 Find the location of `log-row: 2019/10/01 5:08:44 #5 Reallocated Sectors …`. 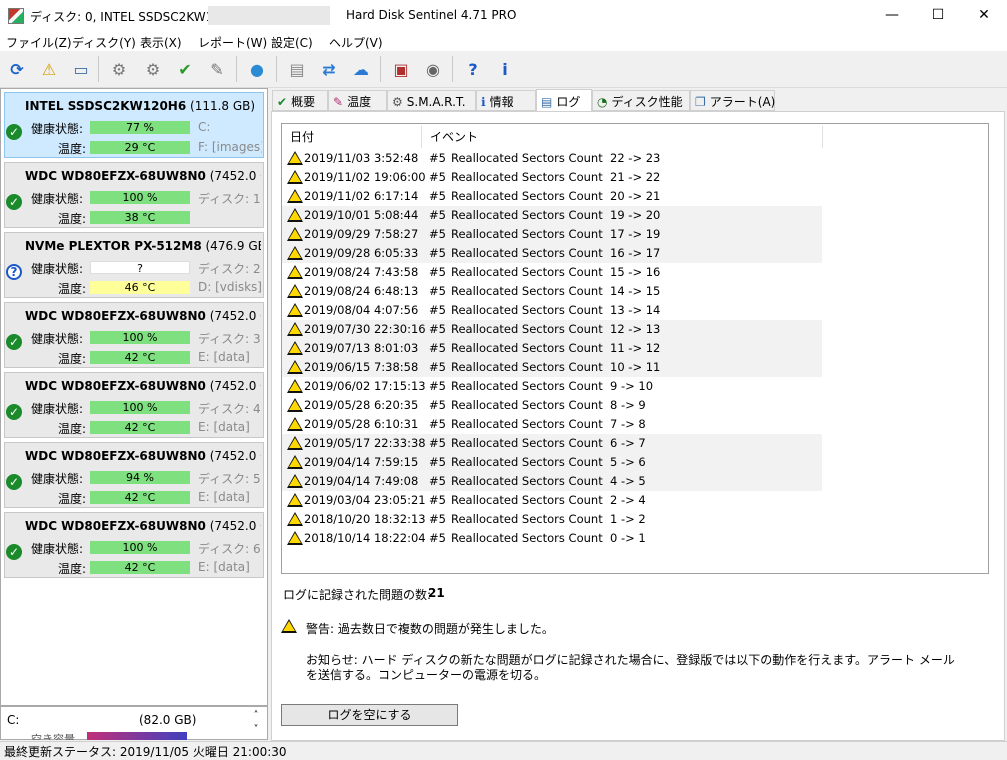

log-row: 2019/10/01 5:08:44 #5 Reallocated Sectors … is located at coordinates (552, 215).